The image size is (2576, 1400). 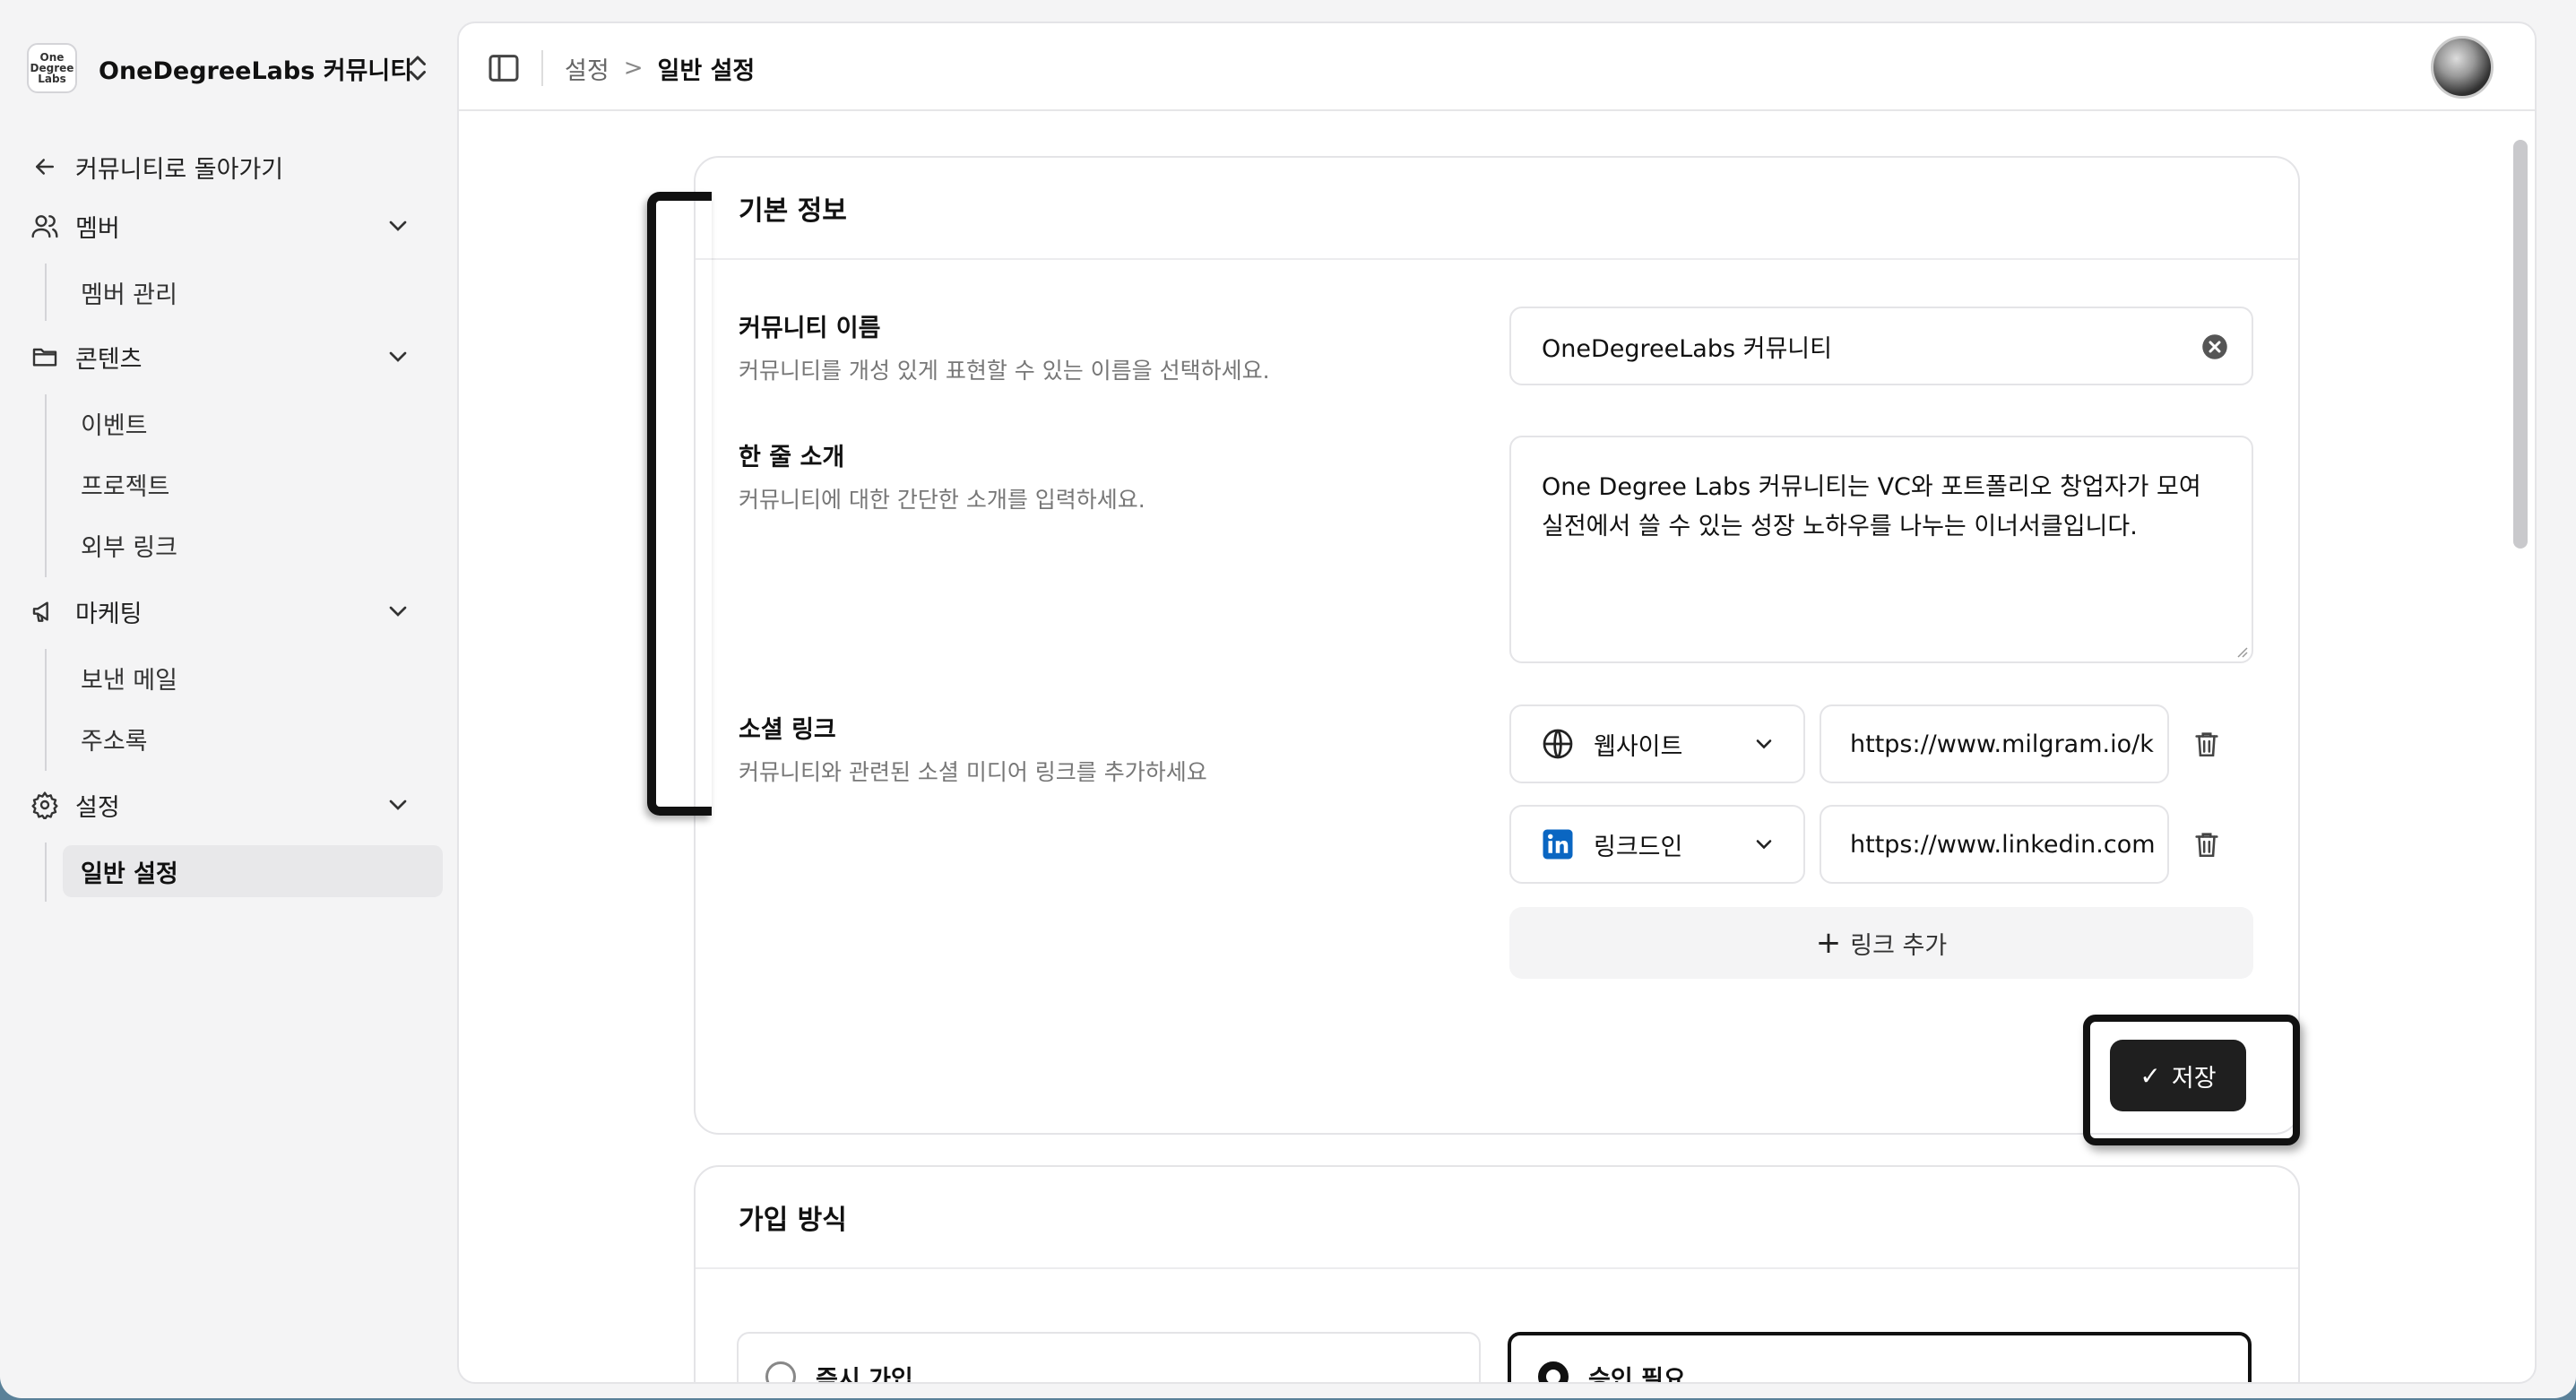 I want to click on card-title: 기본 정보, so click(x=1497, y=209).